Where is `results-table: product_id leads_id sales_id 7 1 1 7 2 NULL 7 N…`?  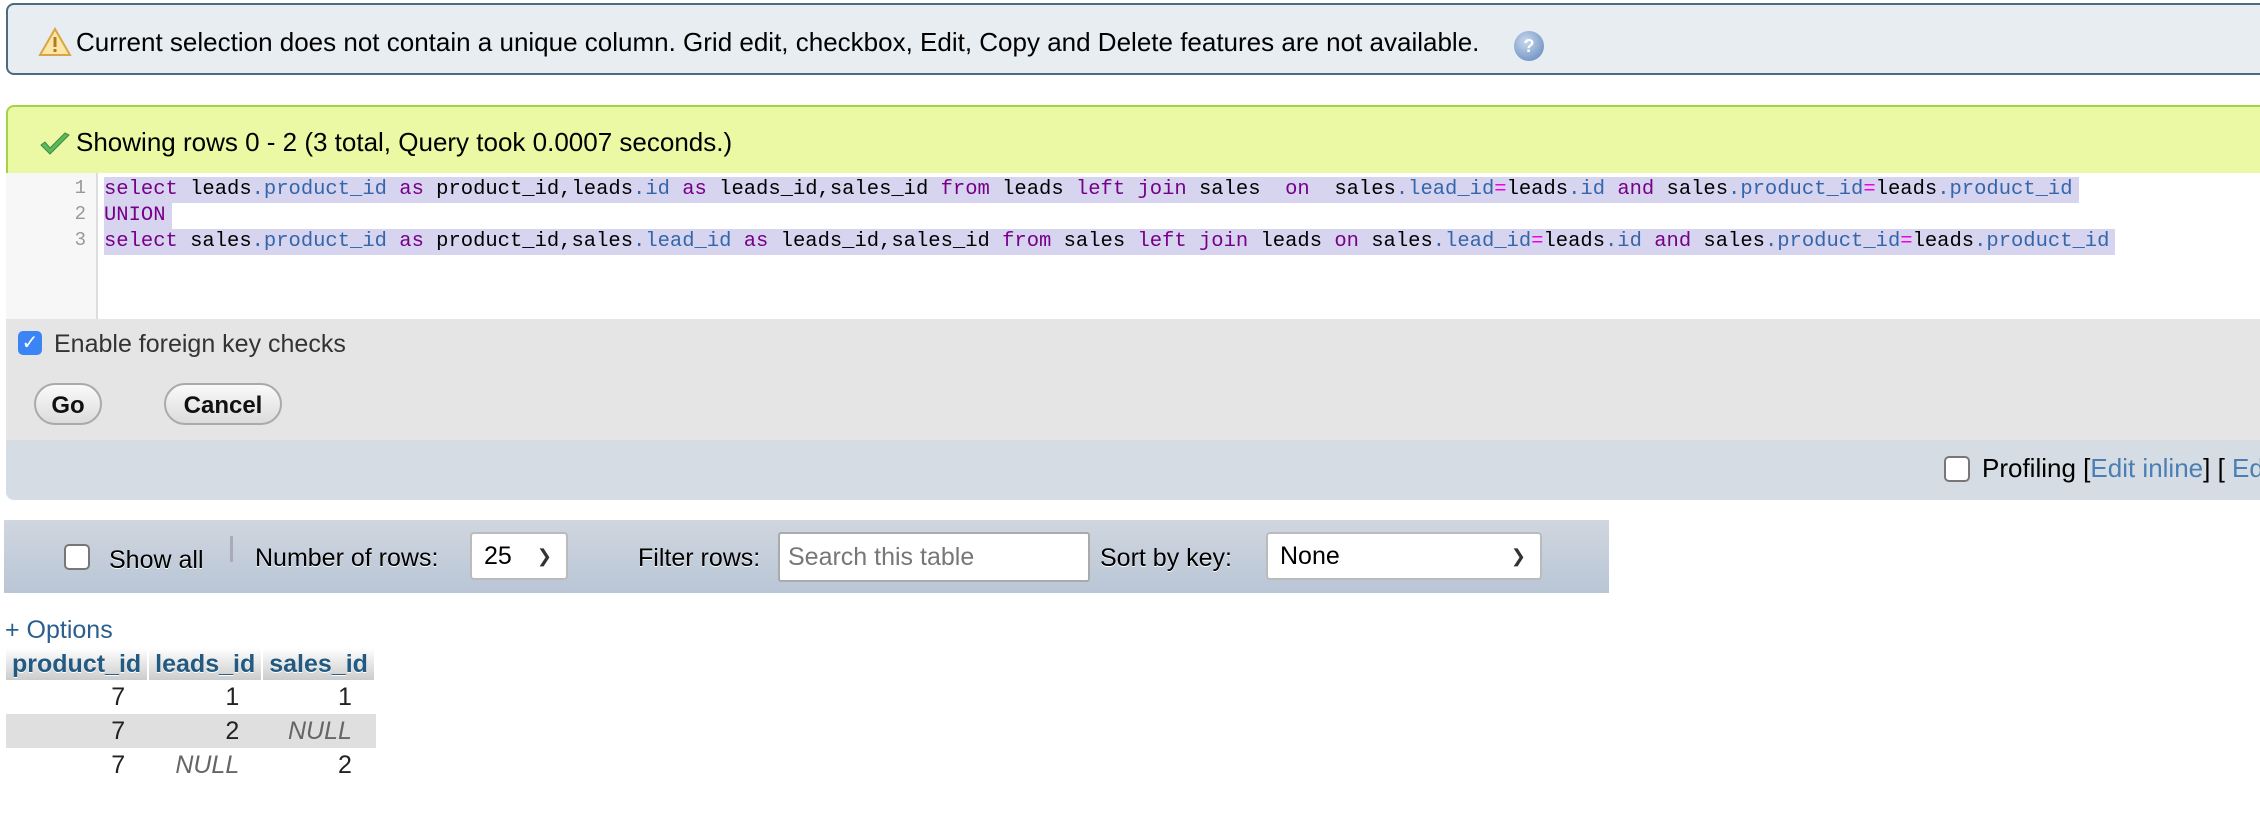
results-table: product_id leads_id sales_id 7 1 1 7 2 NULL 7 N… is located at coordinates (191, 715).